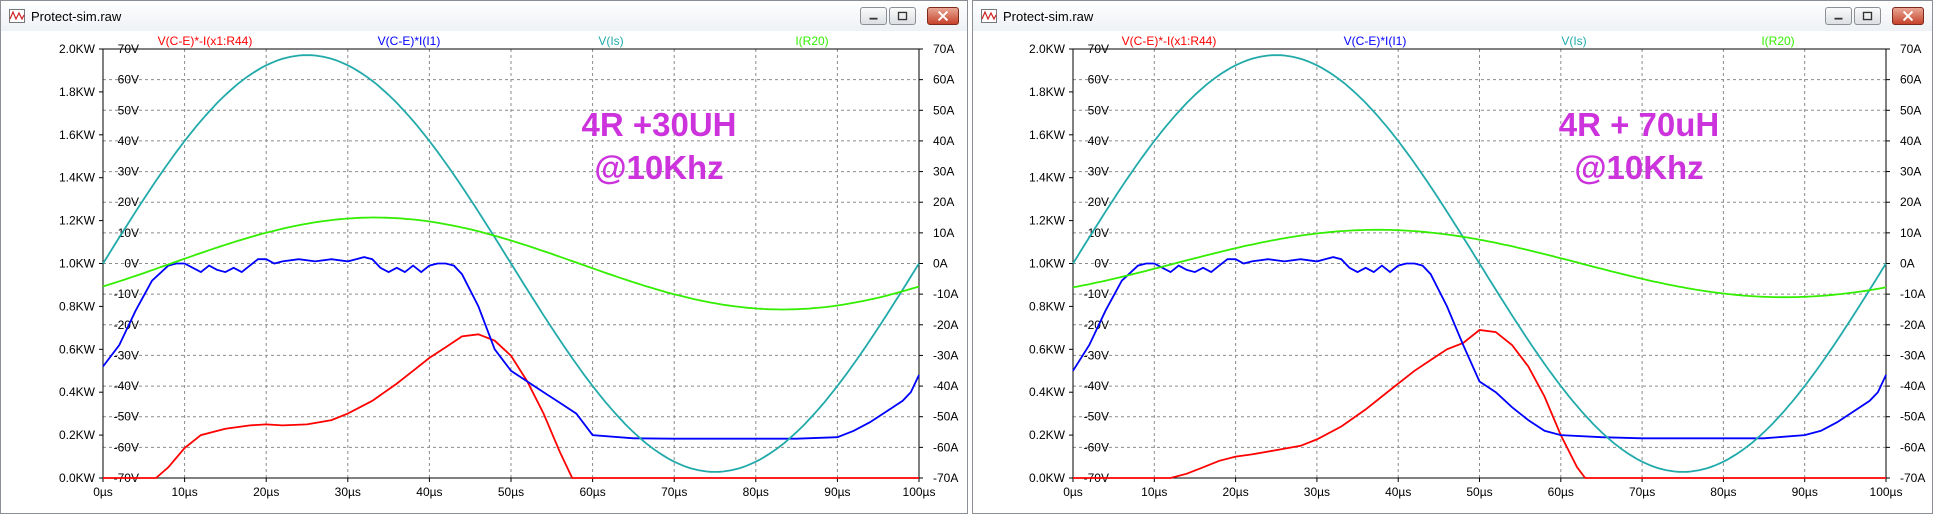 This screenshot has height=514, width=1933. Describe the element at coordinates (945, 325) in the screenshot. I see `right-axis-tick-label: -20A` at that location.